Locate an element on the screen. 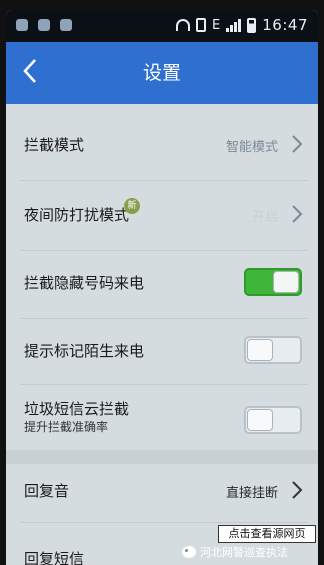 Image resolution: width=324 pixels, height=565 pixels. watermark: 河北网警巡查执法 is located at coordinates (235, 552).